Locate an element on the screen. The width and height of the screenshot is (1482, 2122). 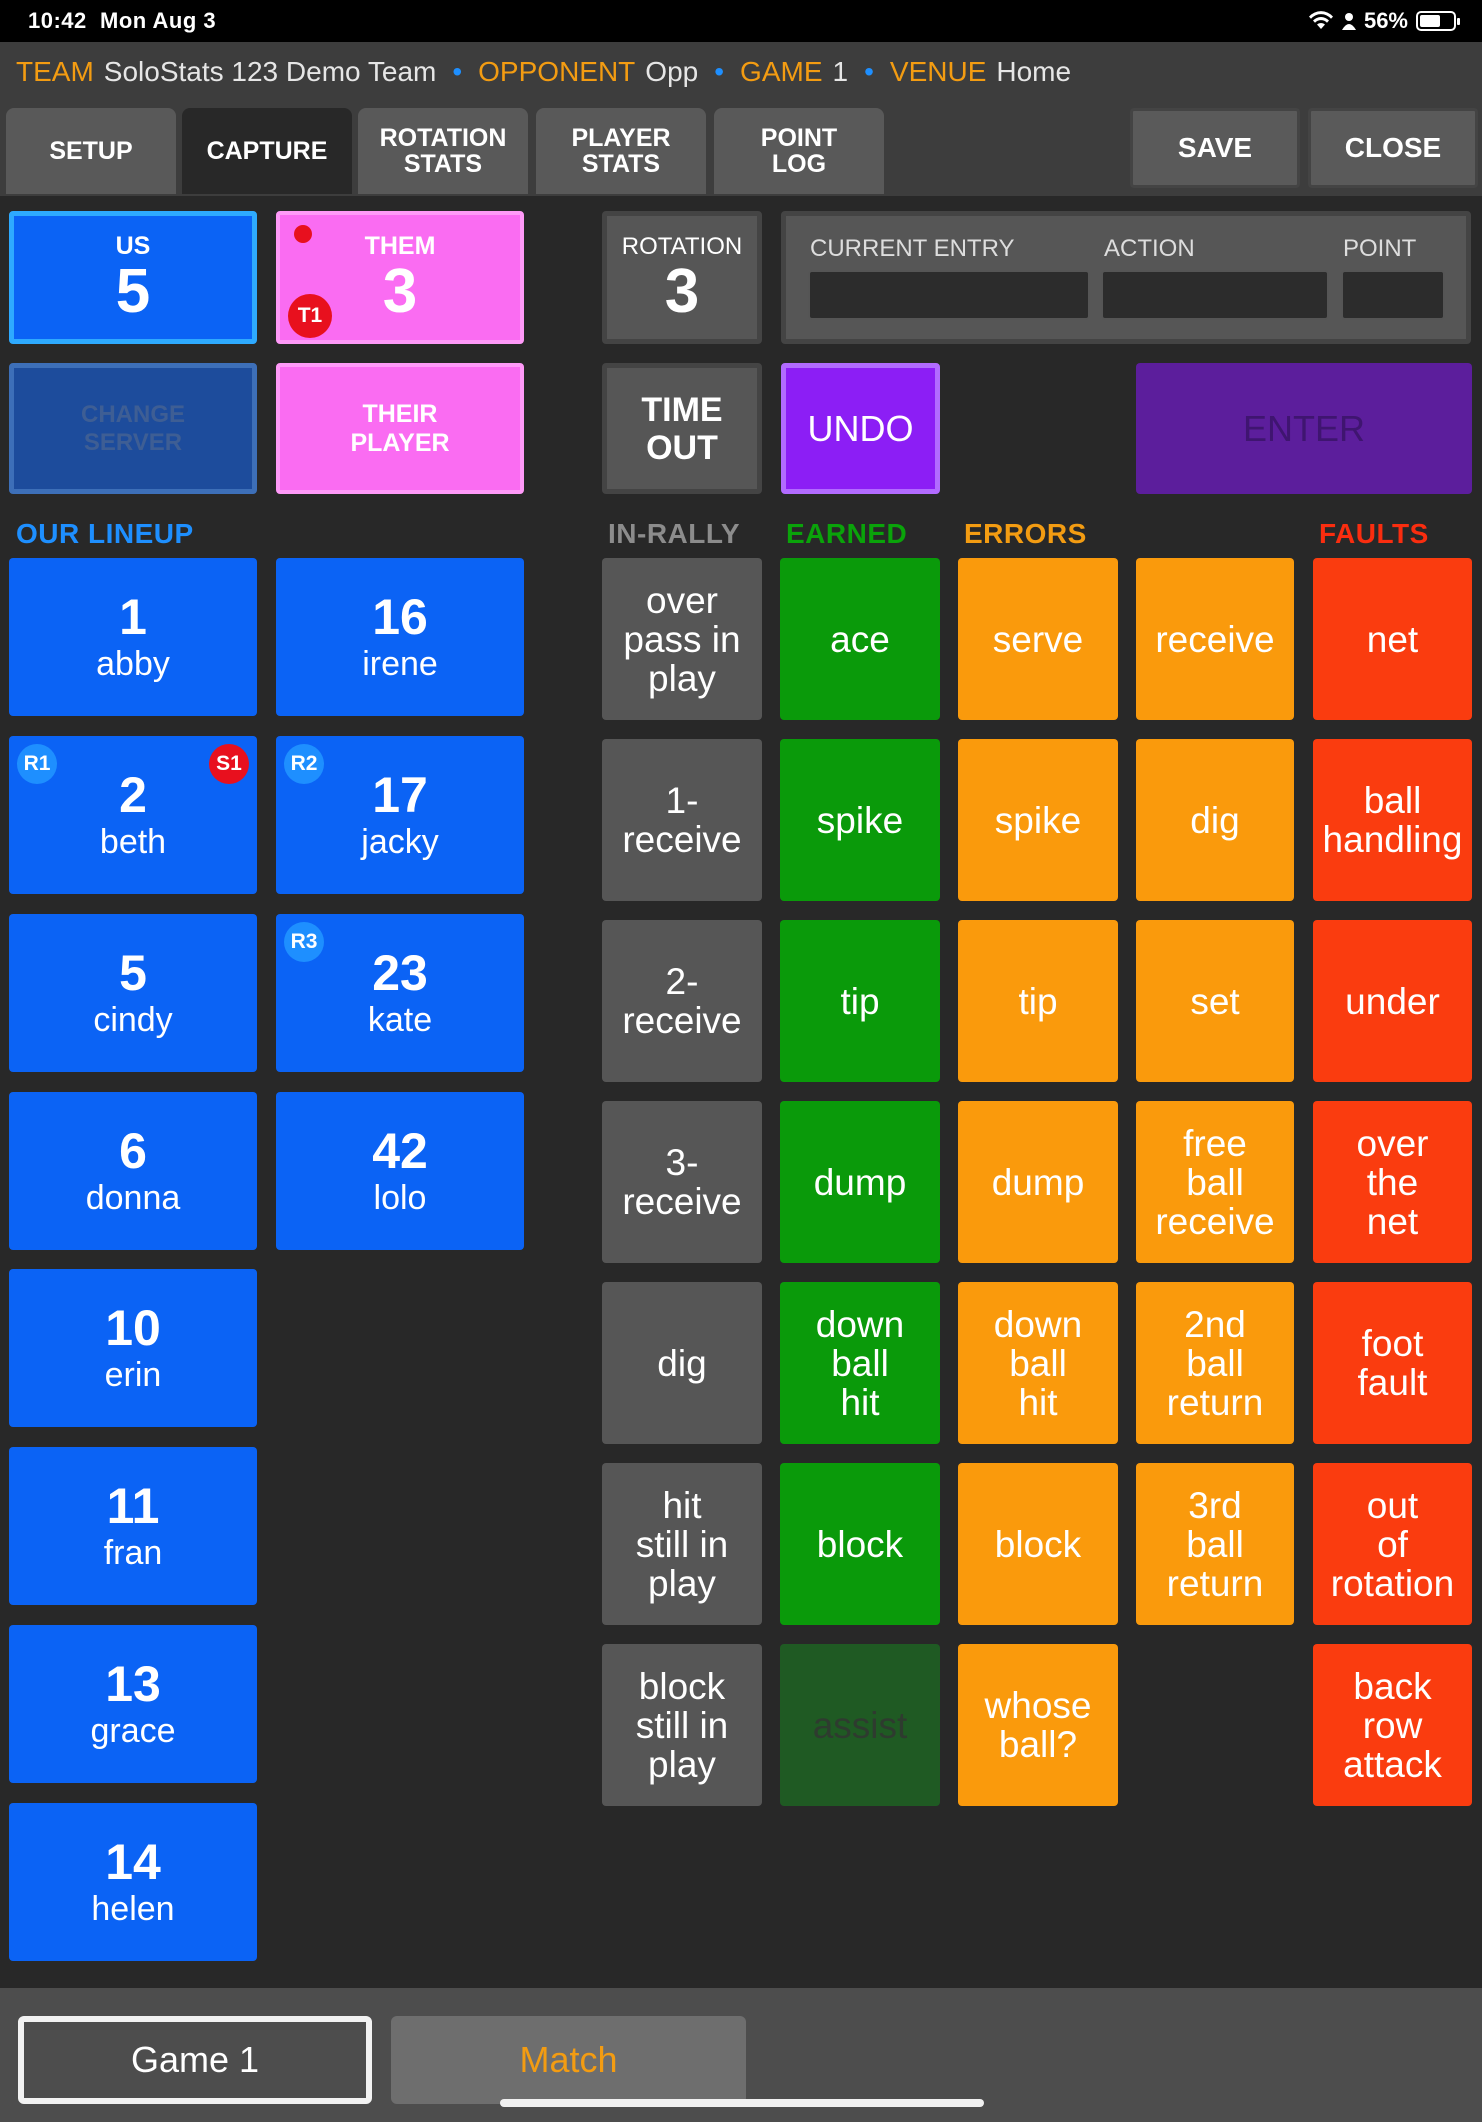
fault-under-button: under is located at coordinates (1392, 1001).